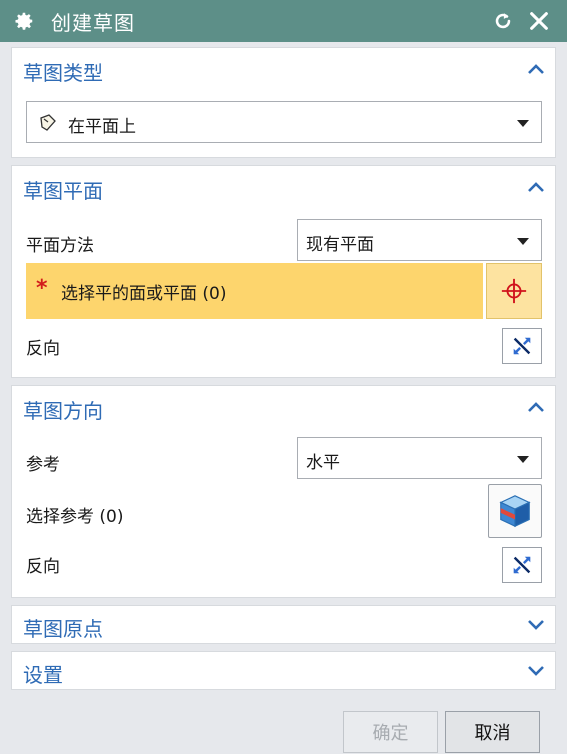 The width and height of the screenshot is (567, 754). Describe the element at coordinates (24, 21) in the screenshot. I see `gear-icon` at that location.